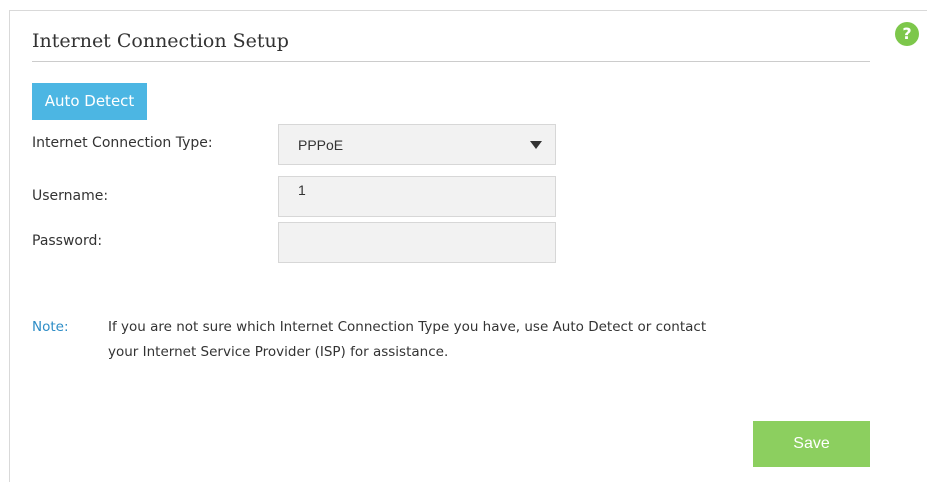 This screenshot has width=927, height=482. Describe the element at coordinates (89, 101) in the screenshot. I see `auto-detect-button: Auto Detect` at that location.